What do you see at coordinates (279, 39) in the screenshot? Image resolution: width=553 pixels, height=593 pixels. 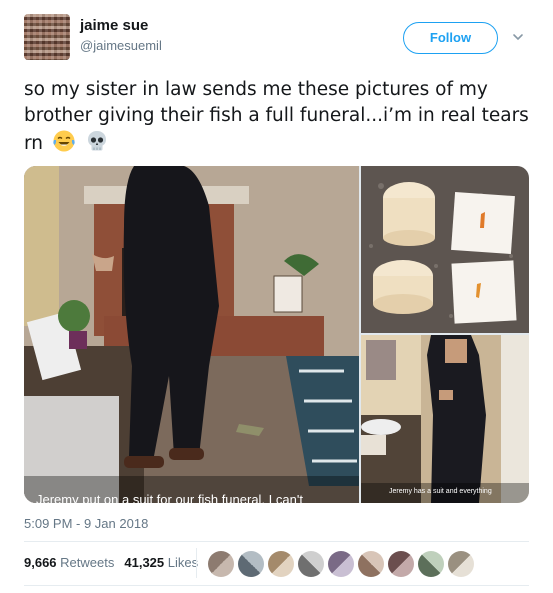 I see `tweet-header: jaime sue @jaimesuemil Follow` at bounding box center [279, 39].